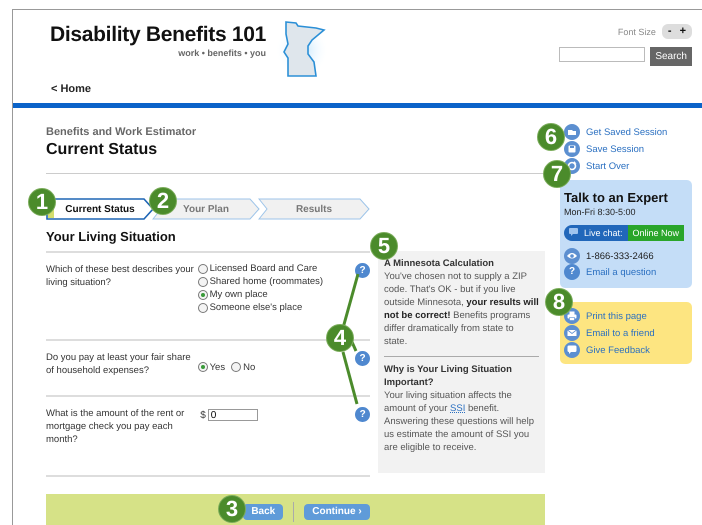 This screenshot has width=702, height=525. What do you see at coordinates (616, 316) in the screenshot?
I see `sidebar-link: Print this page` at bounding box center [616, 316].